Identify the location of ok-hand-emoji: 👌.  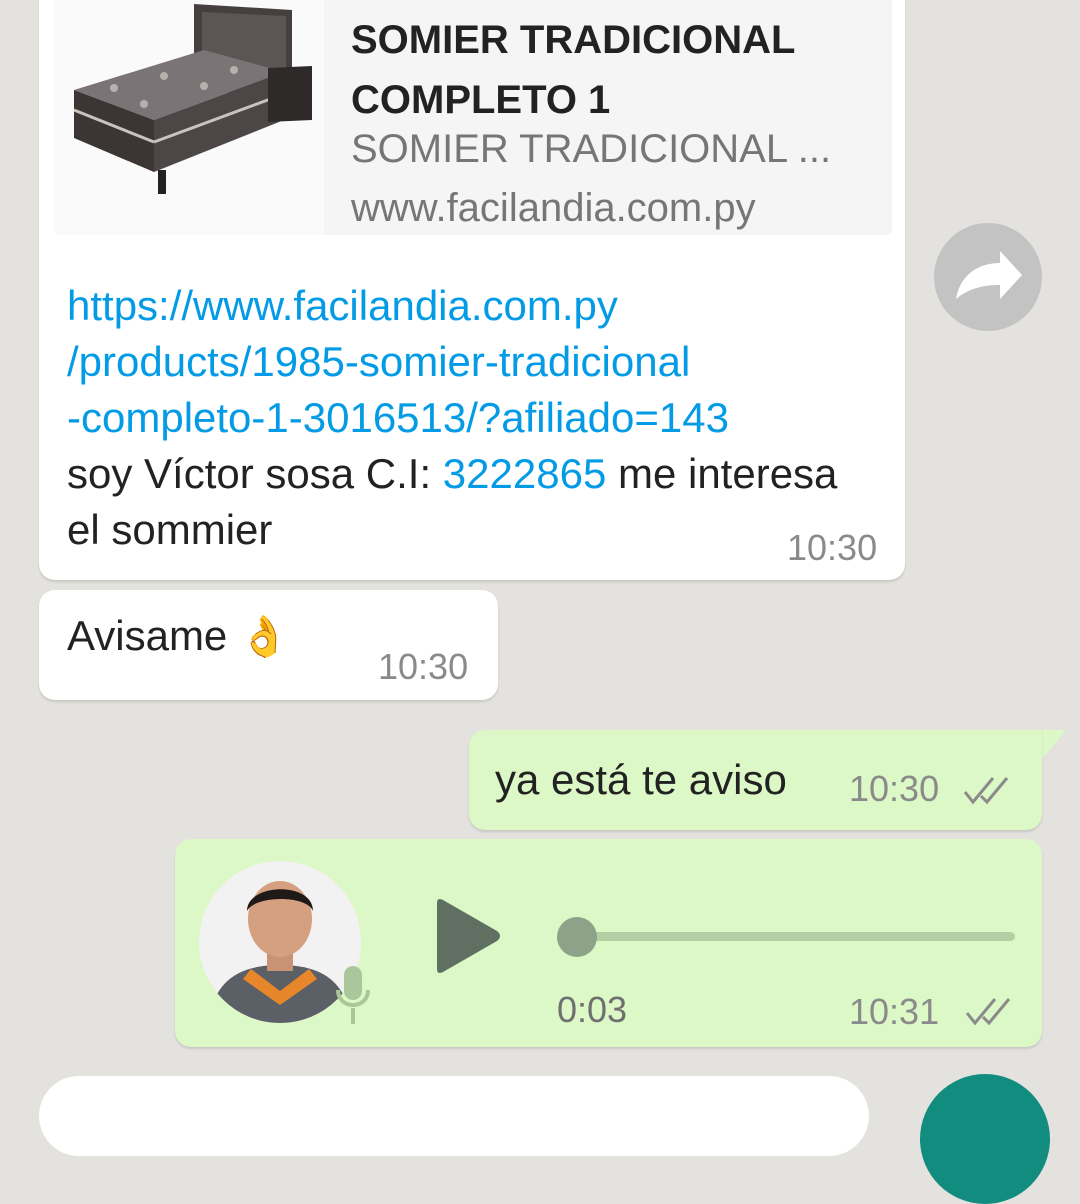
(263, 637).